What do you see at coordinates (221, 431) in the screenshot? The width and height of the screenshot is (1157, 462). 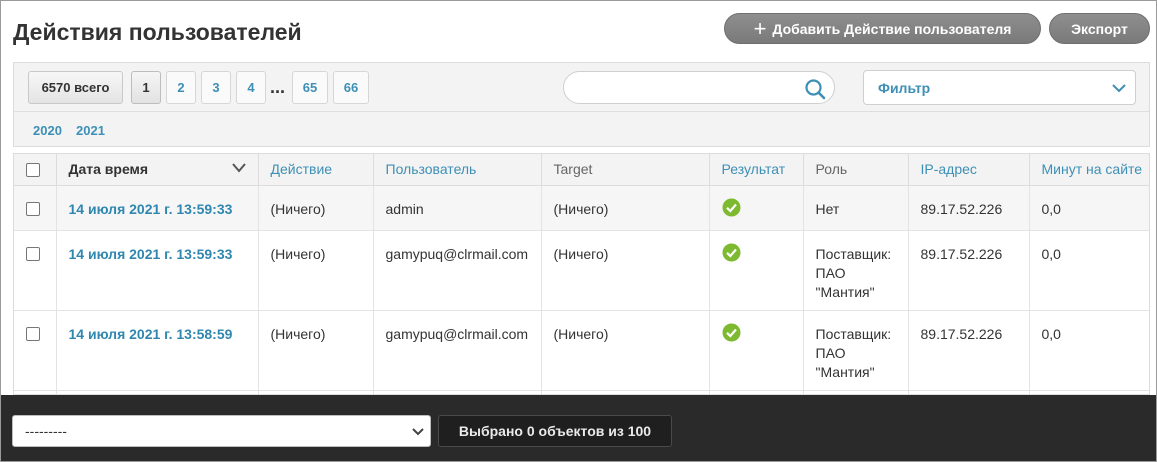 I see `bulk-action-select: ---------` at bounding box center [221, 431].